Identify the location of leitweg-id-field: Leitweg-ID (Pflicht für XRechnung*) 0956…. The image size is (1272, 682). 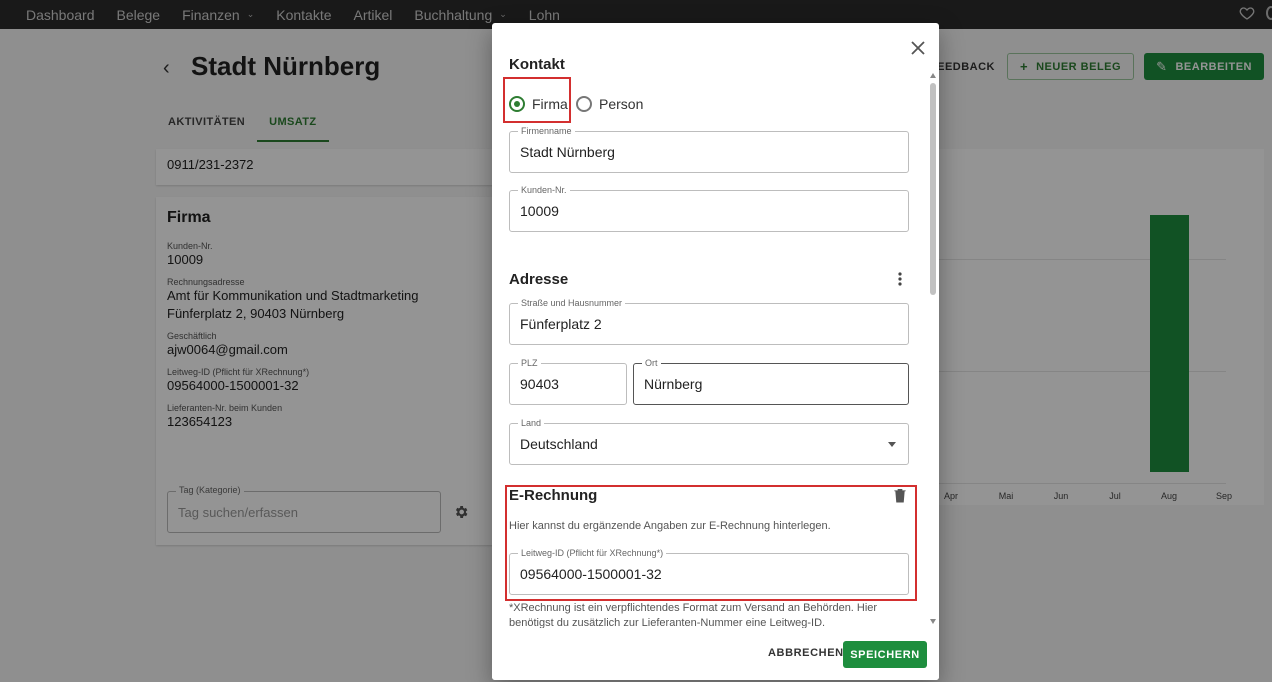
(709, 571).